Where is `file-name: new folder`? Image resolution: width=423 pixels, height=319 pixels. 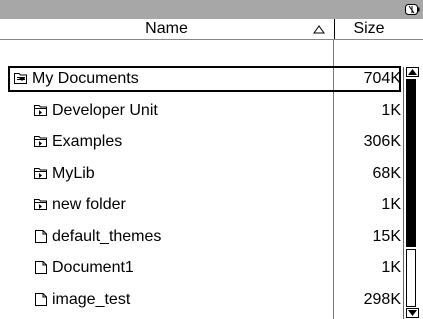
file-name: new folder is located at coordinates (89, 204).